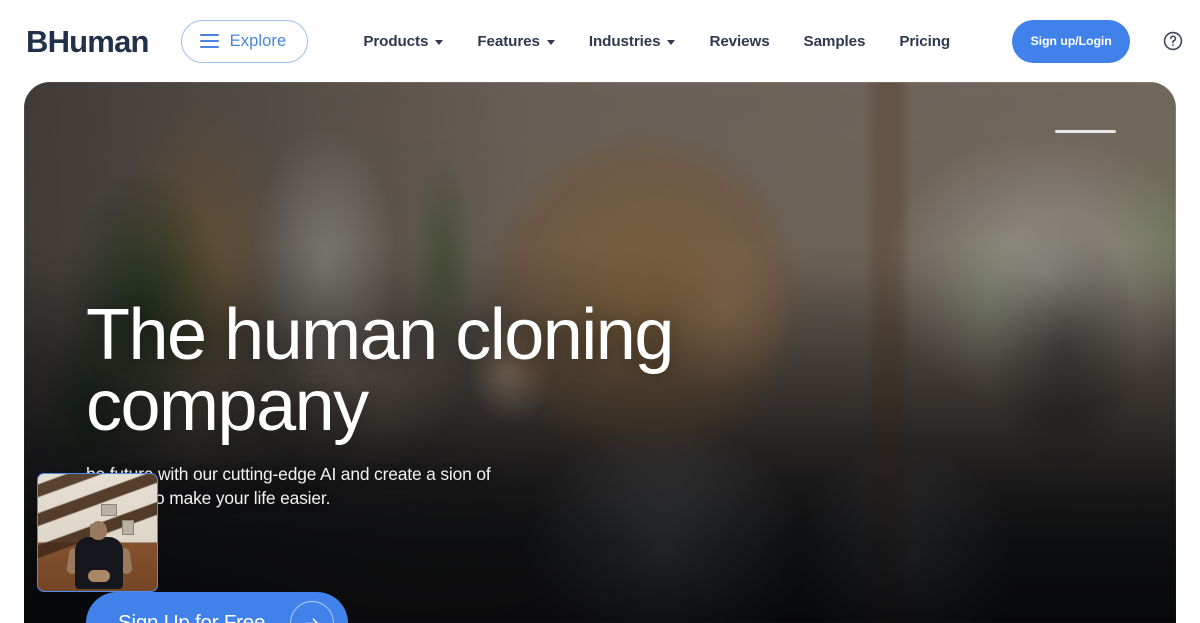 This screenshot has width=1200, height=623. Describe the element at coordinates (99, 576) in the screenshot. I see `person-hands` at that location.